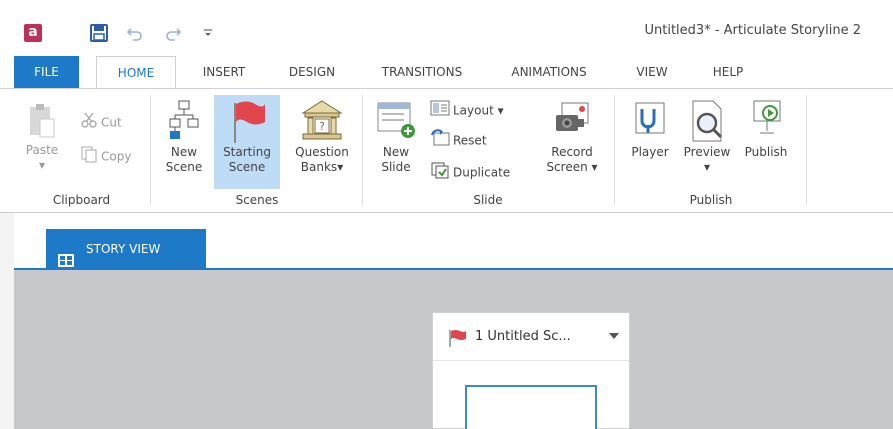 This screenshot has height=429, width=893. What do you see at coordinates (105, 155) in the screenshot?
I see `copy-button: Copy` at bounding box center [105, 155].